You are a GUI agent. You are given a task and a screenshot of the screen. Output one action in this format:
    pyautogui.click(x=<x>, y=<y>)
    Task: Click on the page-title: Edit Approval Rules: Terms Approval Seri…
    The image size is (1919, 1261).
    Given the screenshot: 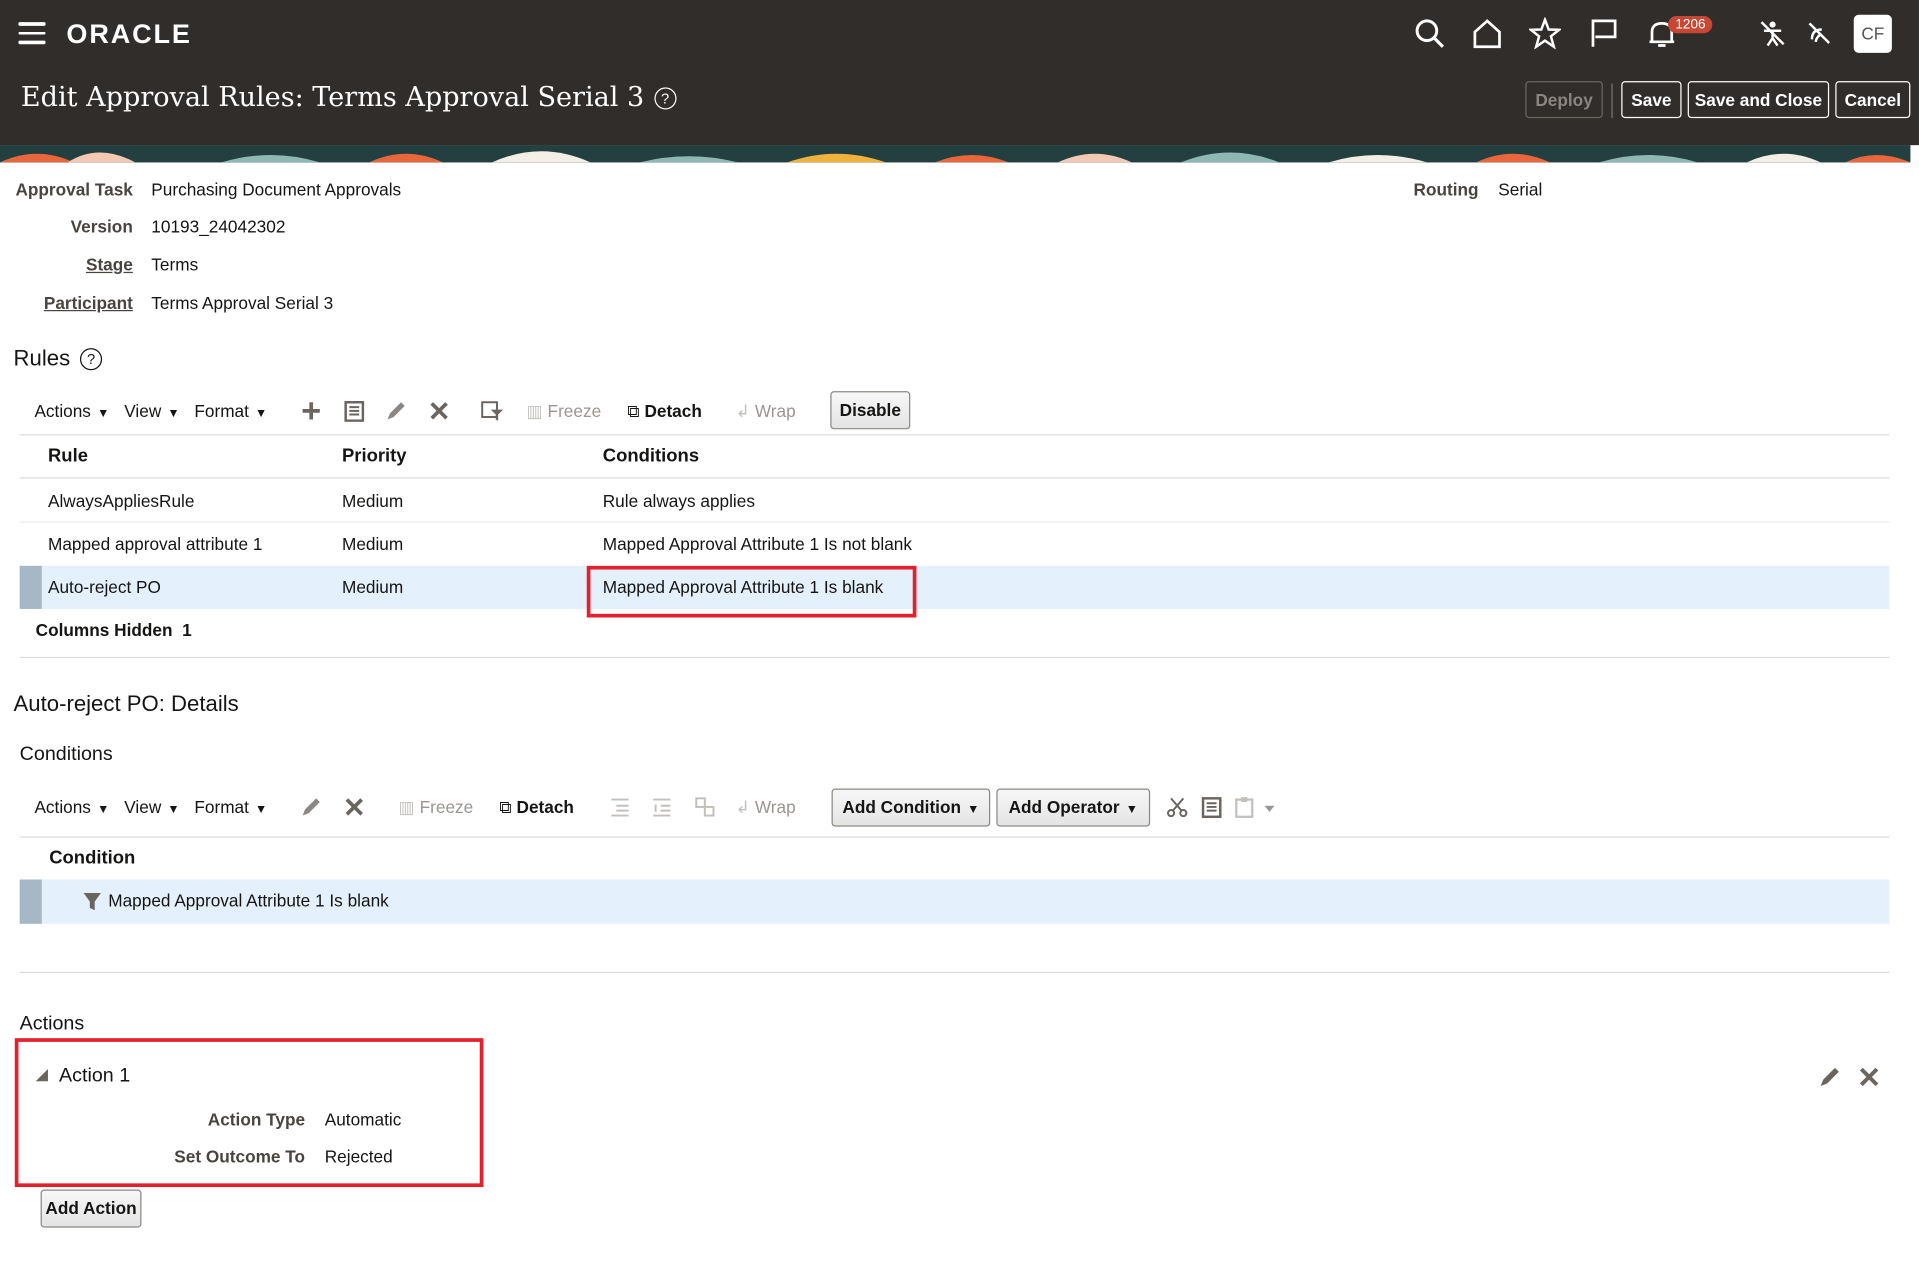 What is the action you would take?
    pyautogui.click(x=349, y=97)
    